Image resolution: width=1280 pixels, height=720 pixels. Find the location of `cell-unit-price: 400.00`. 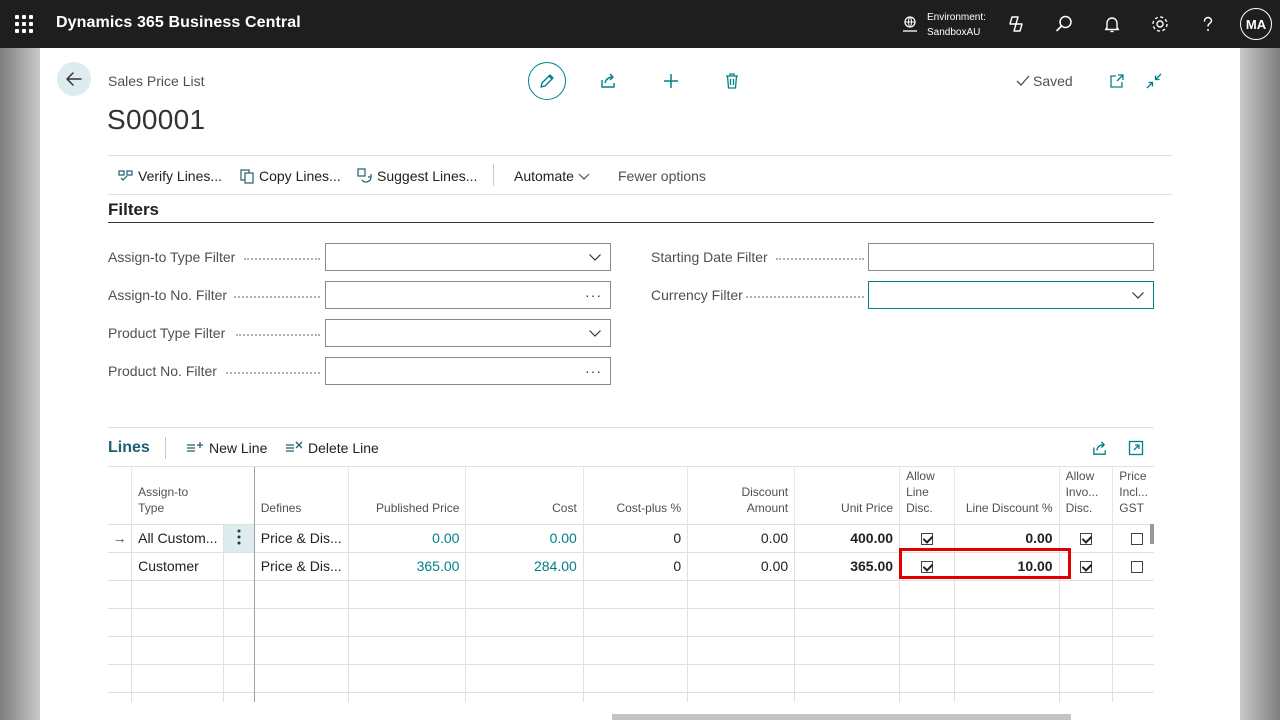

cell-unit-price: 400.00 is located at coordinates (847, 537).